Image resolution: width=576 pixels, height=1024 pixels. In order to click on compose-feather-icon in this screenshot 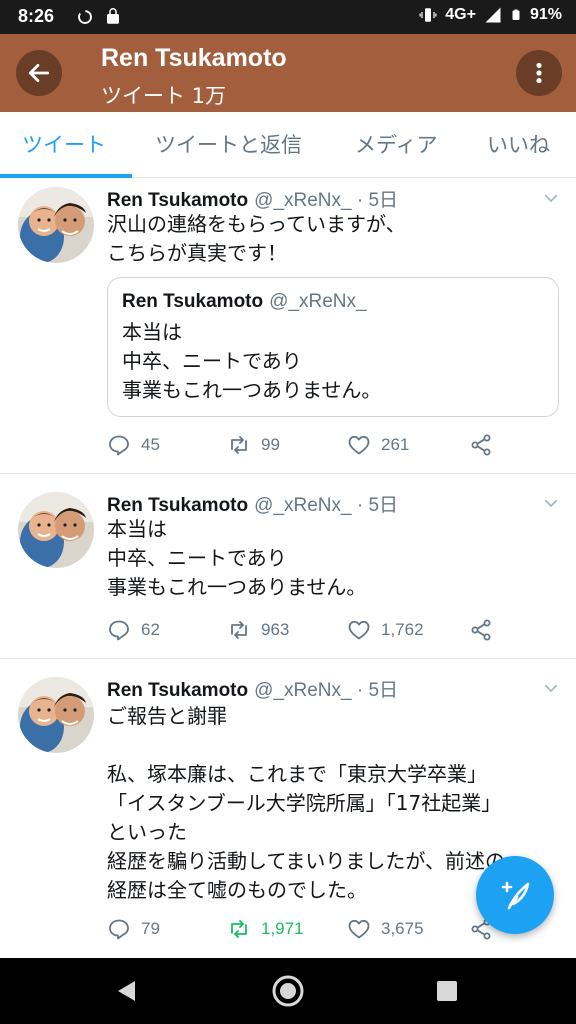, I will do `click(515, 895)`.